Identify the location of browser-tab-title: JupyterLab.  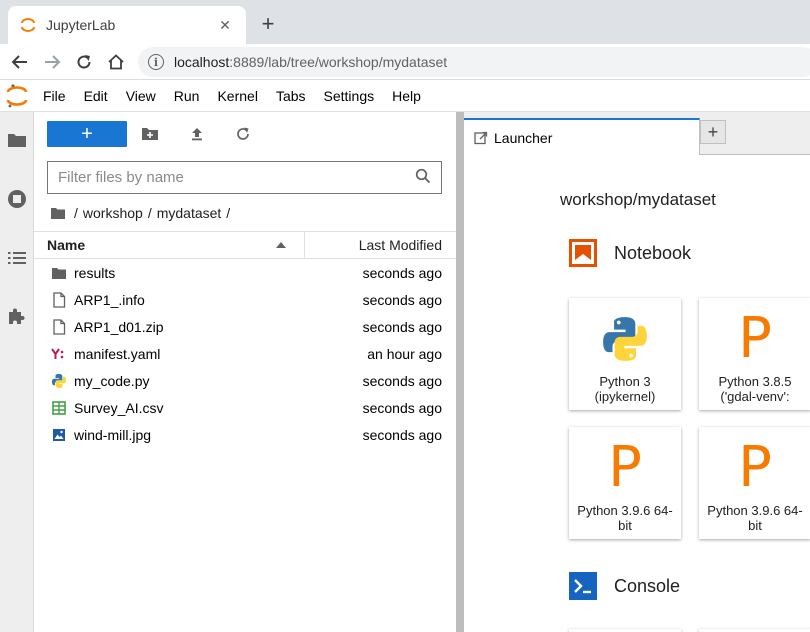
(81, 25).